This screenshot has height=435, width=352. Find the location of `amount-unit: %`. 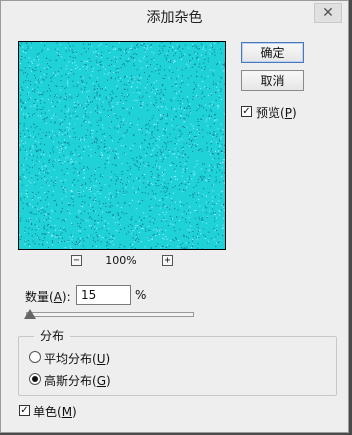

amount-unit: % is located at coordinates (141, 295).